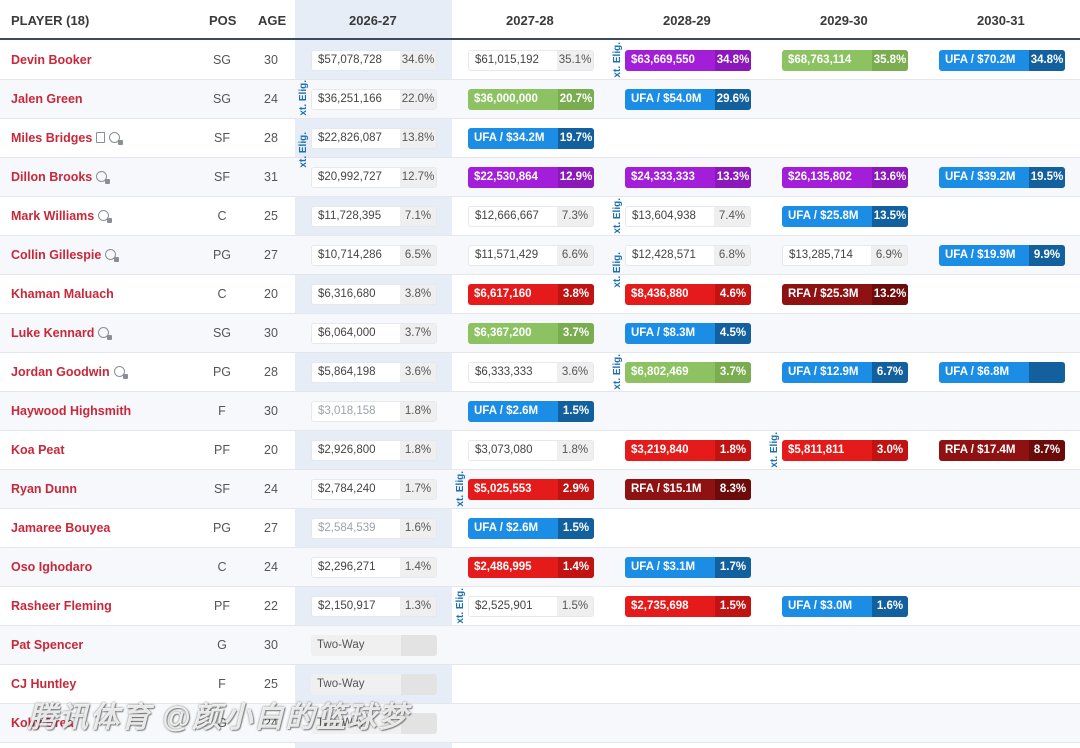 Image resolution: width=1080 pixels, height=748 pixels. What do you see at coordinates (62, 333) in the screenshot?
I see `player-name-link: Luke Kennard` at bounding box center [62, 333].